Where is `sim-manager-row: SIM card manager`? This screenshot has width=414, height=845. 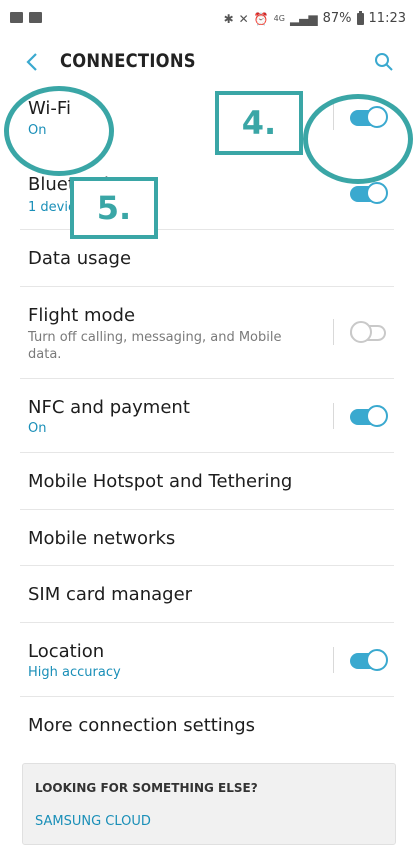
sim-manager-row: SIM card manager is located at coordinates (207, 594).